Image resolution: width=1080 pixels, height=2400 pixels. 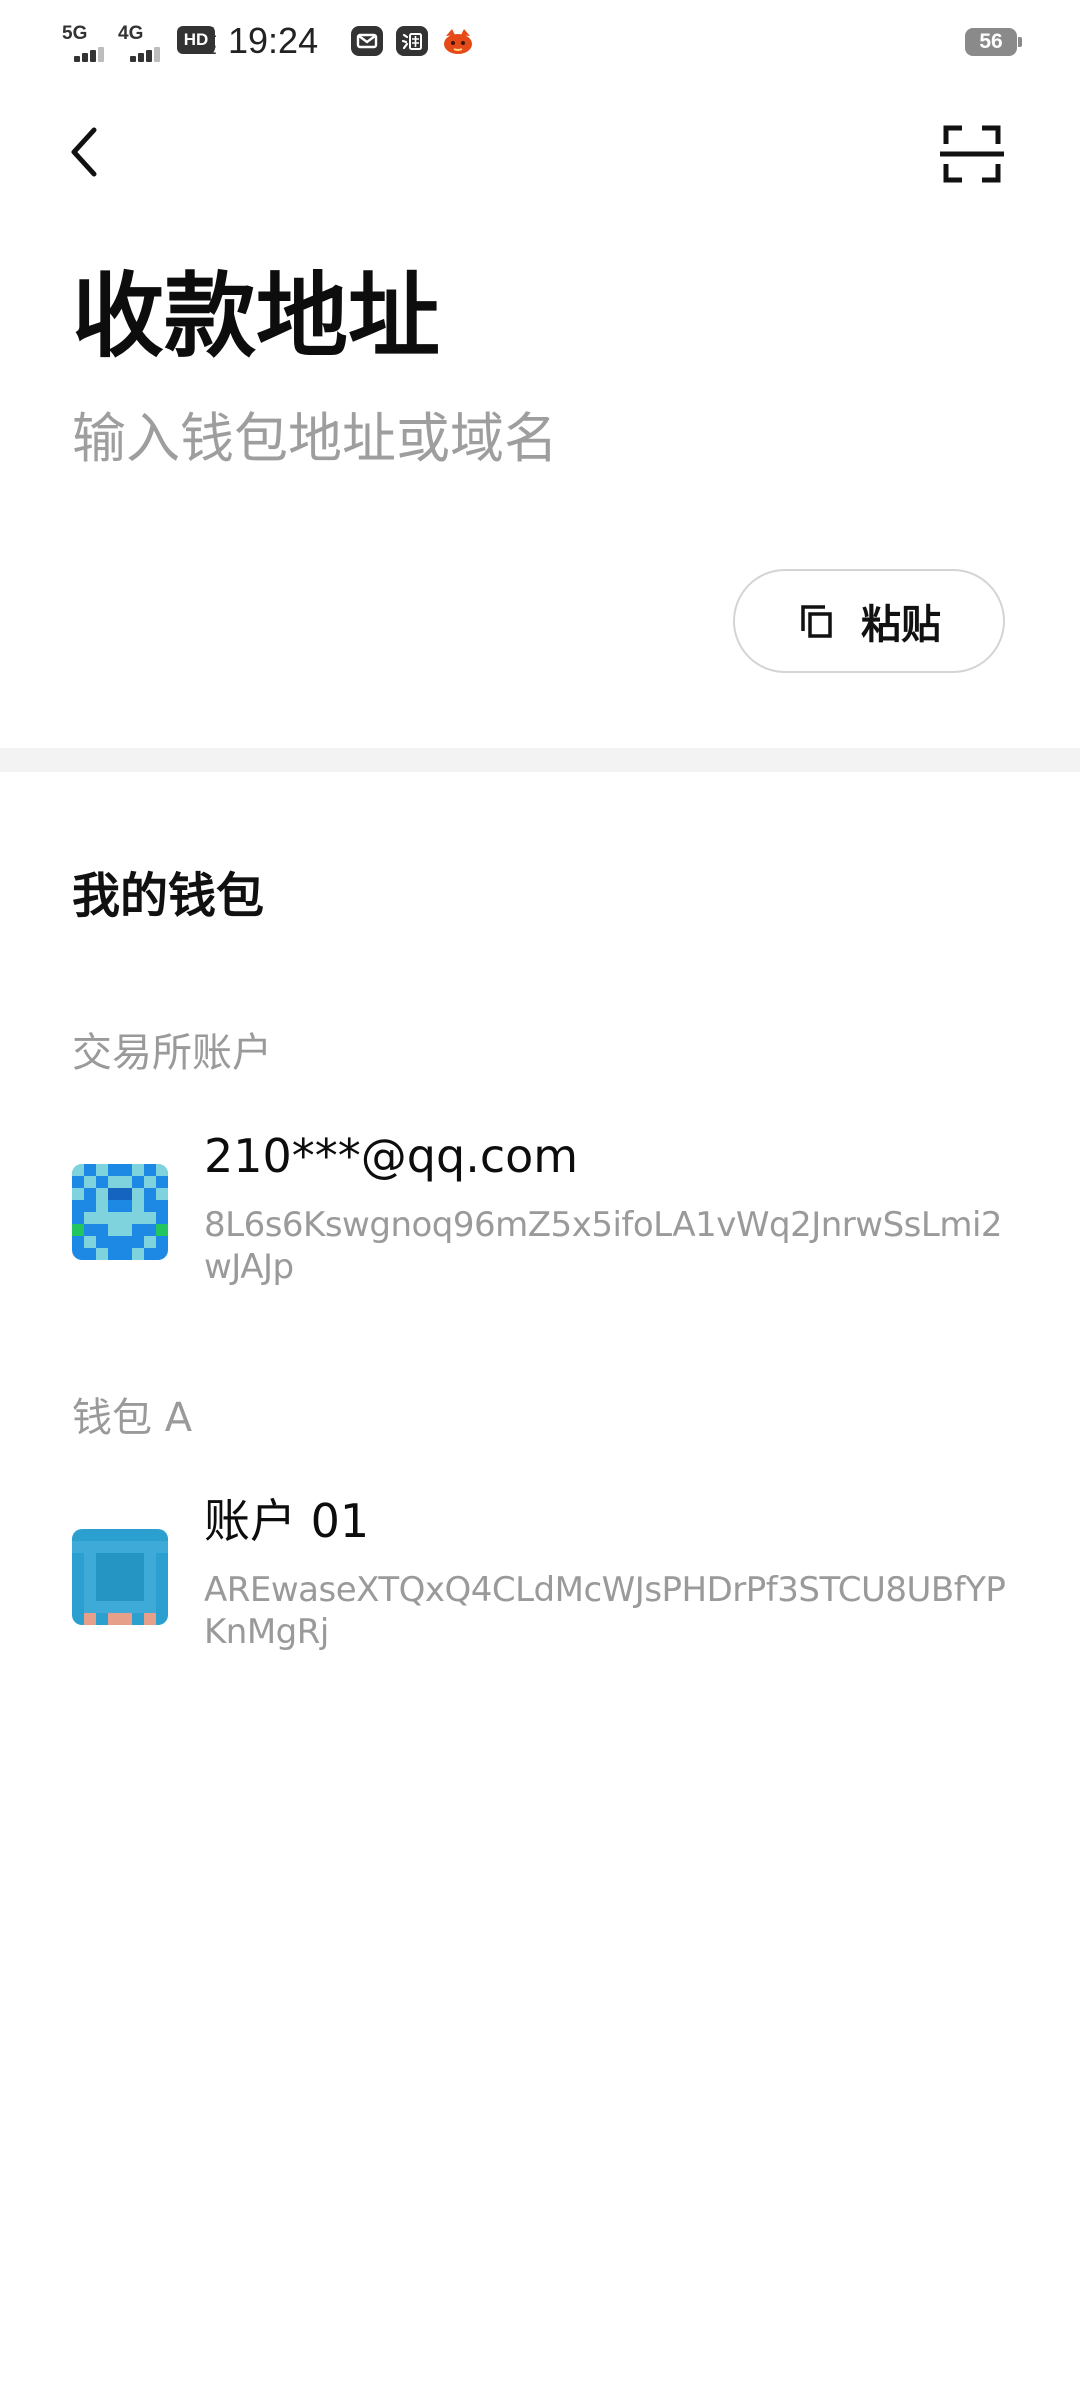 I want to click on fox-app-icon, so click(x=458, y=41).